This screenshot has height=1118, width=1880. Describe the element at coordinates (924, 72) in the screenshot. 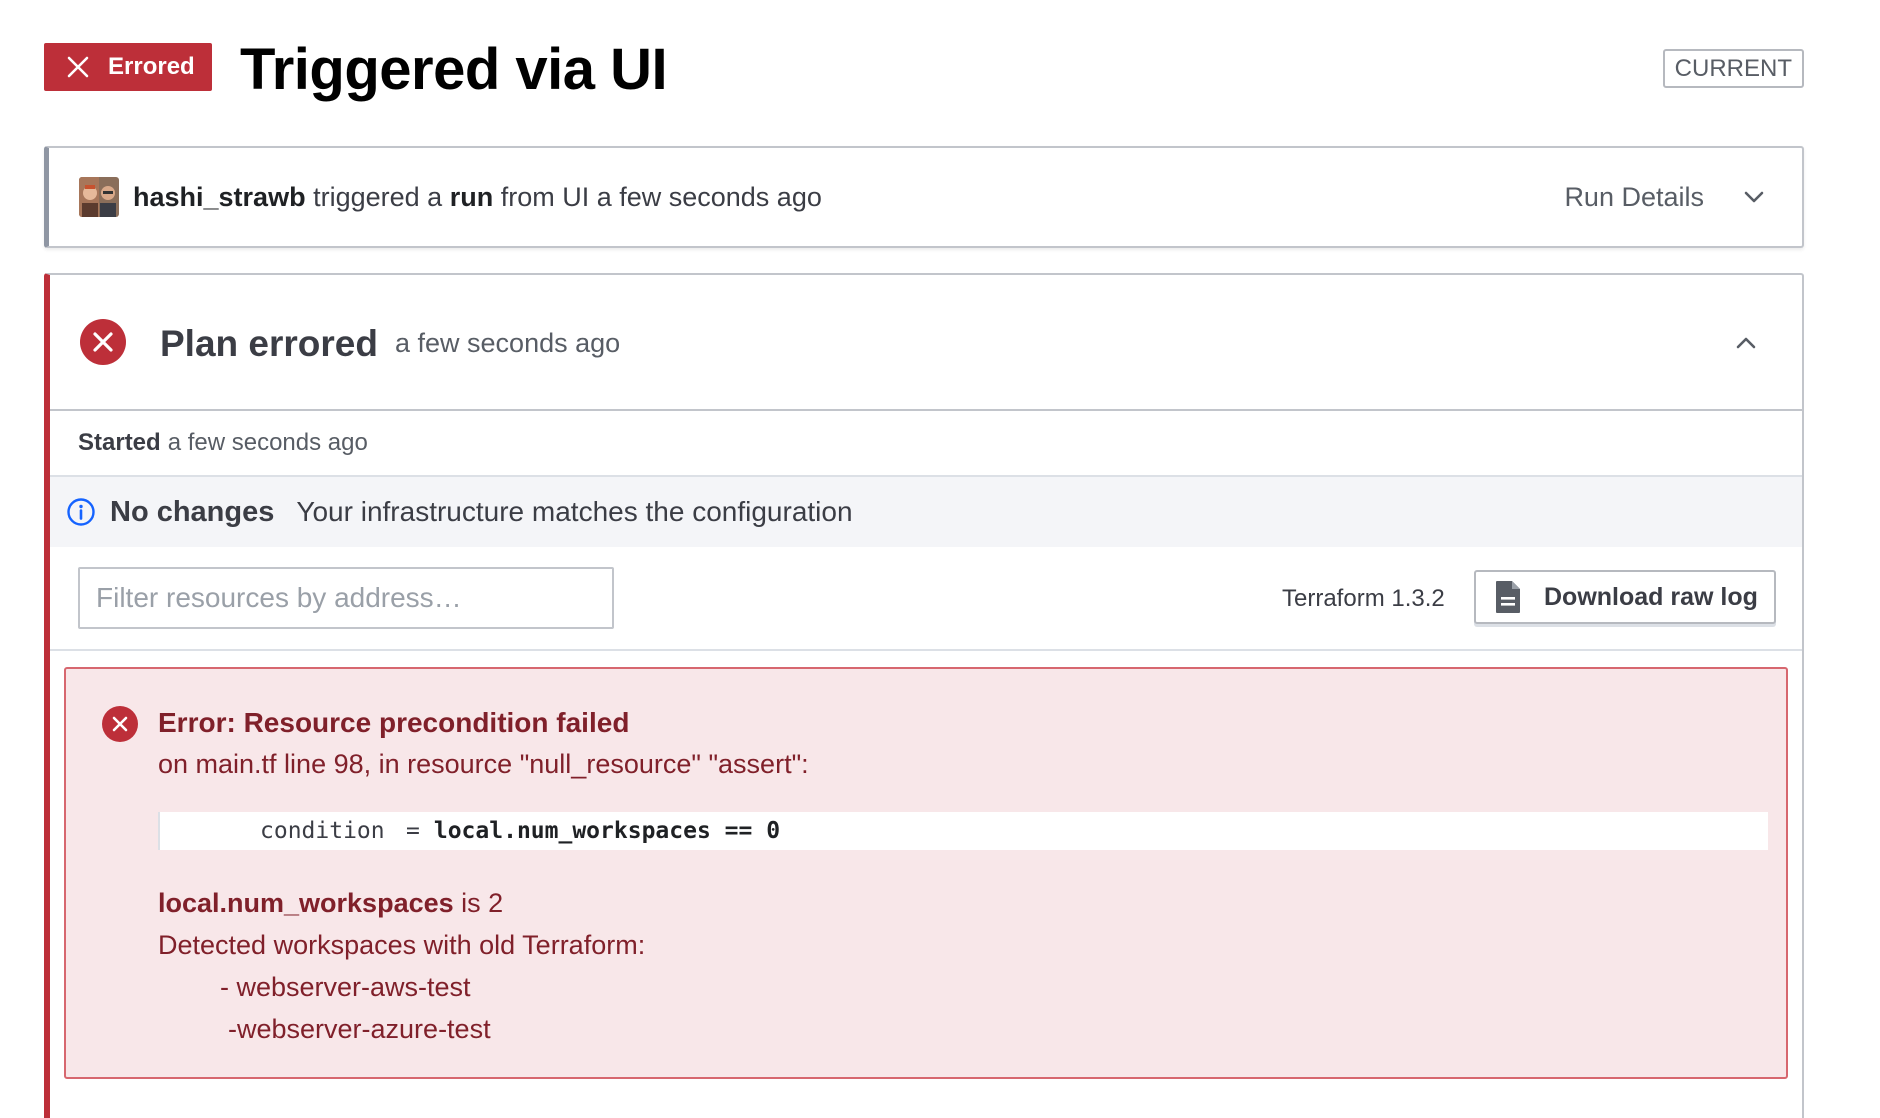

I see `run-header: Errored Triggered via UI CURRENT` at that location.